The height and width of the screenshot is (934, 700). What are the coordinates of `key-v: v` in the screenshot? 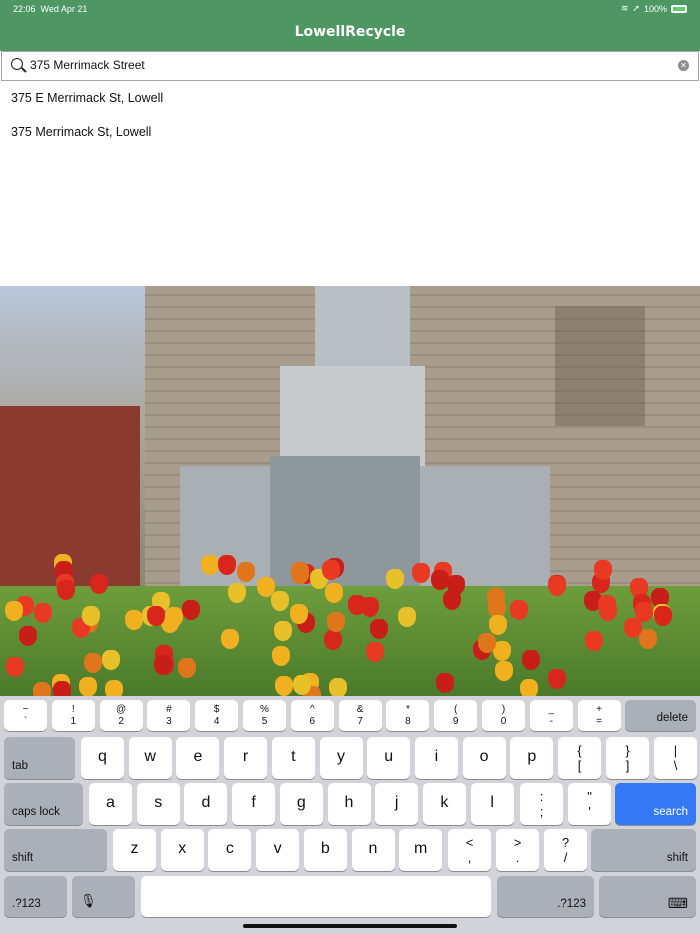 It's located at (278, 850).